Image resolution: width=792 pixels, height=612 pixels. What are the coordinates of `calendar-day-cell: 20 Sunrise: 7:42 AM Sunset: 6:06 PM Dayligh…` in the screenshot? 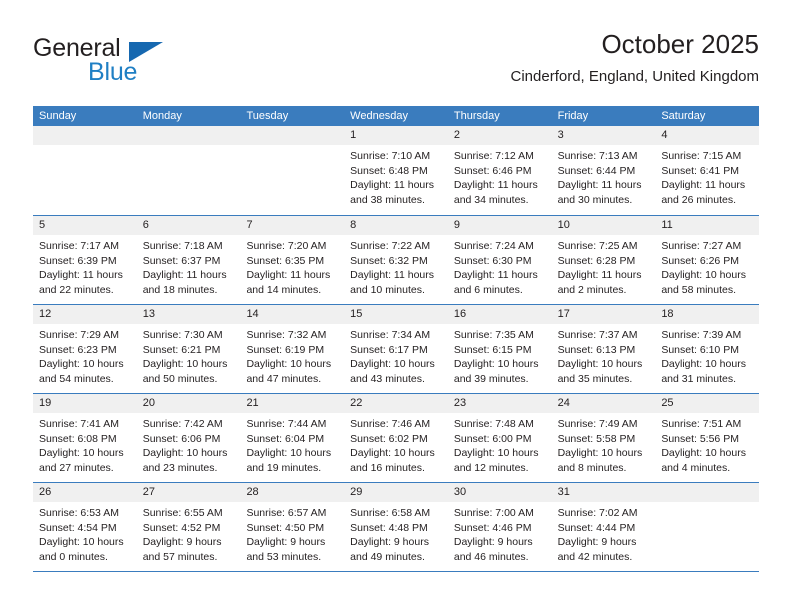 It's located at (188, 438).